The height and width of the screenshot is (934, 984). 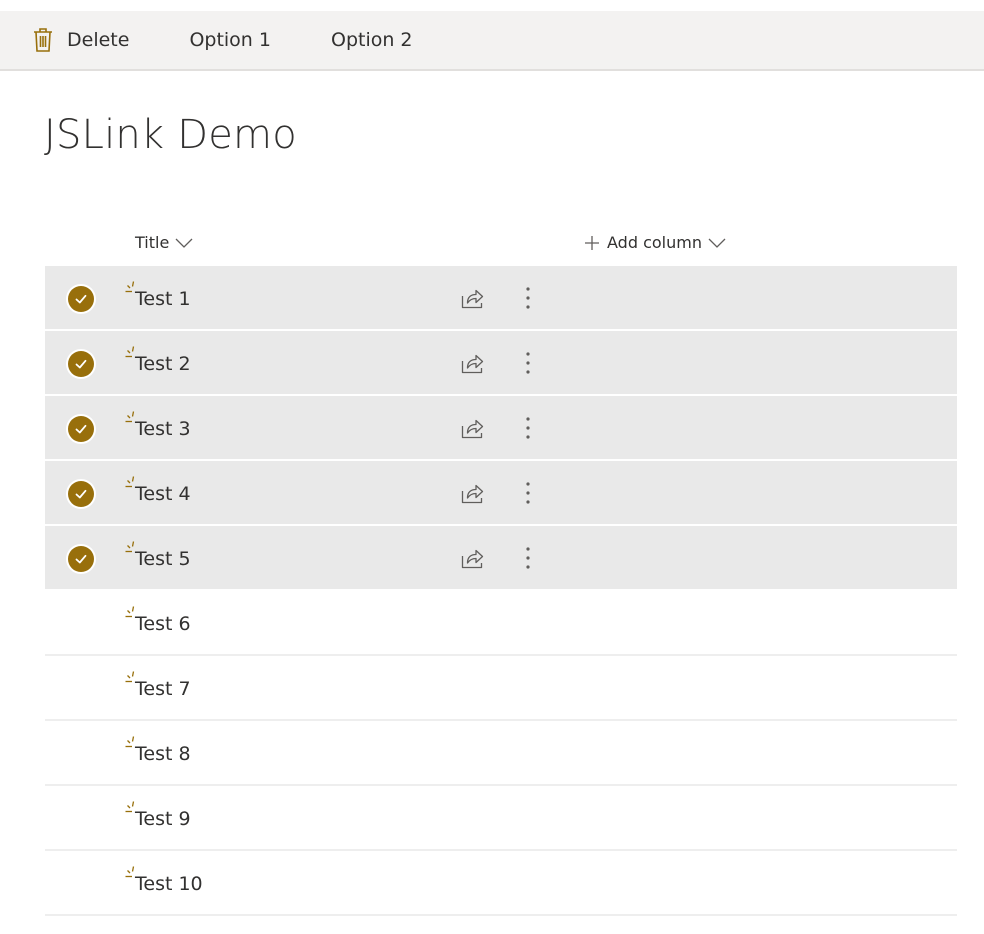 I want to click on row-title: Test 5, so click(x=163, y=559).